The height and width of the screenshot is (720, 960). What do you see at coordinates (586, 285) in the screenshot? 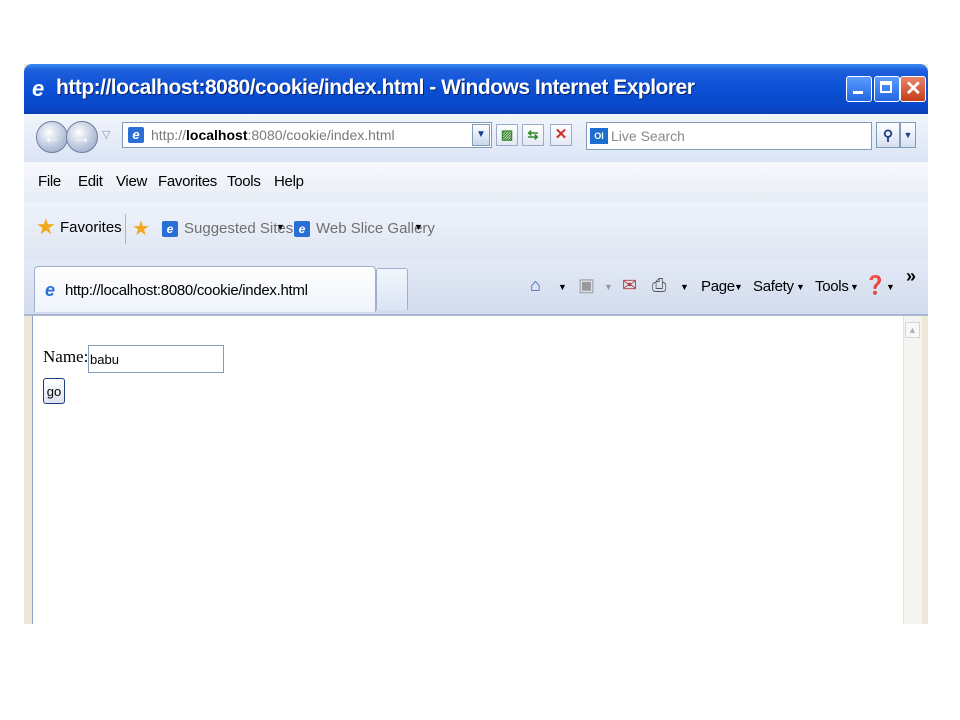
I see `feeds-icon: ▣` at bounding box center [586, 285].